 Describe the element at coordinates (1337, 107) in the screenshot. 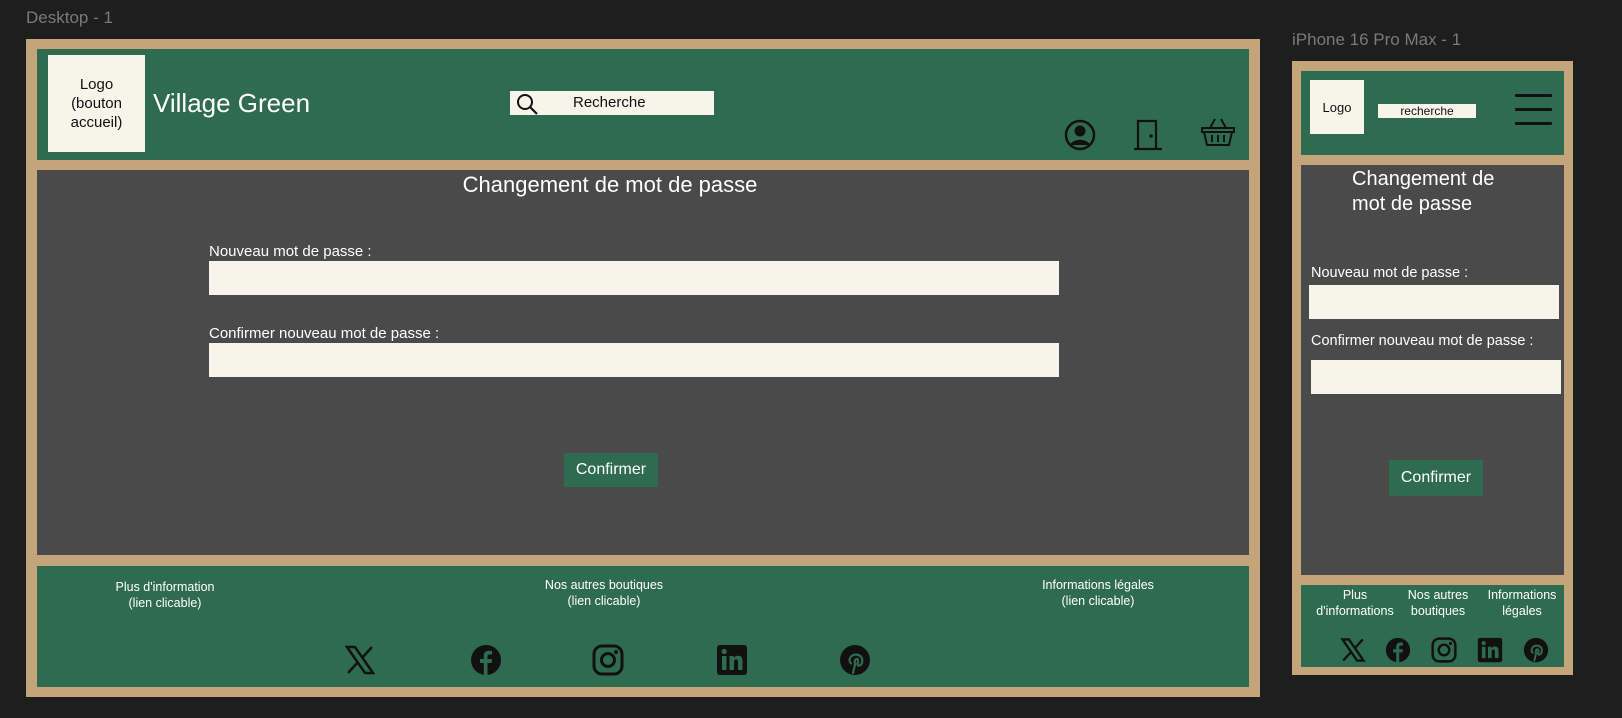

I see `logo-home-button: Logo` at that location.